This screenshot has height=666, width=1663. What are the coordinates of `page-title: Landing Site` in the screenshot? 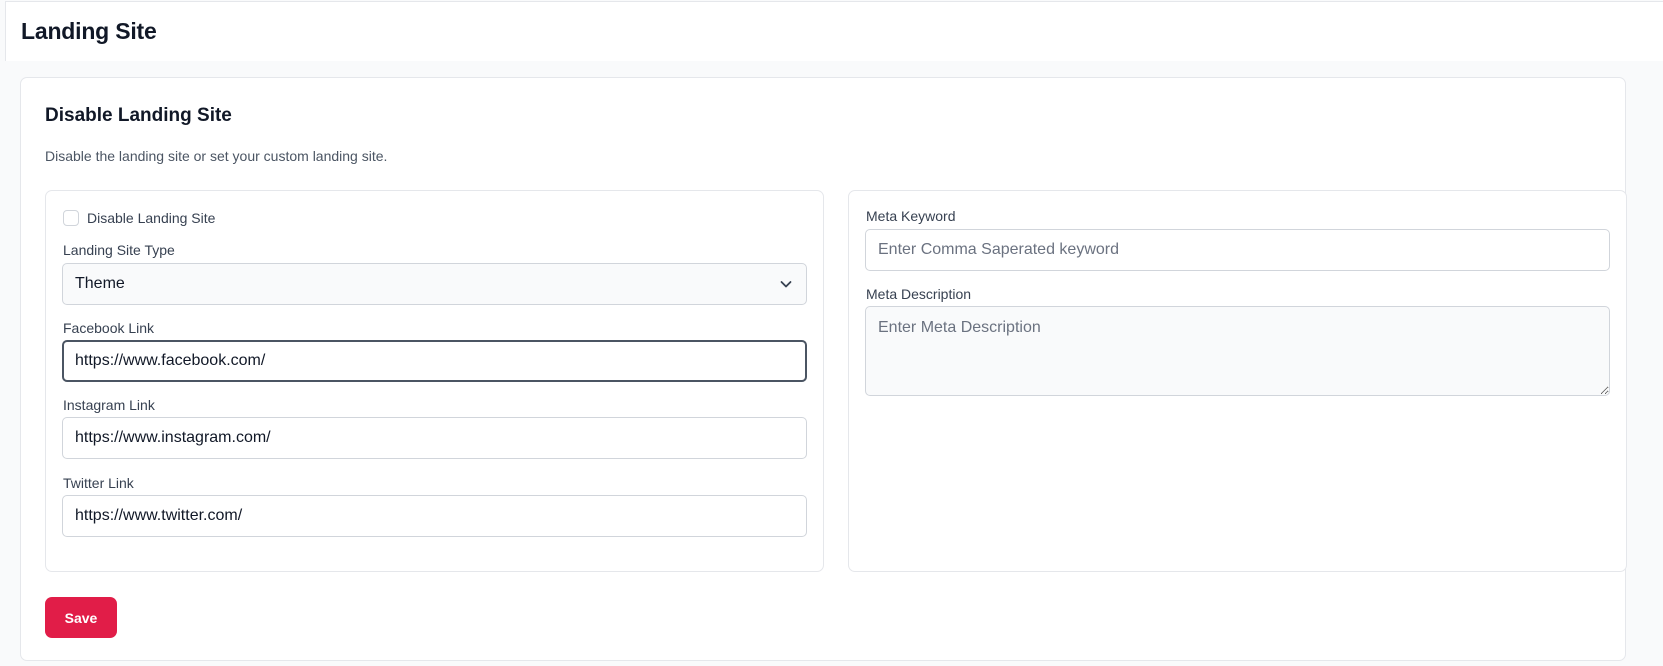 It's located at (89, 31).